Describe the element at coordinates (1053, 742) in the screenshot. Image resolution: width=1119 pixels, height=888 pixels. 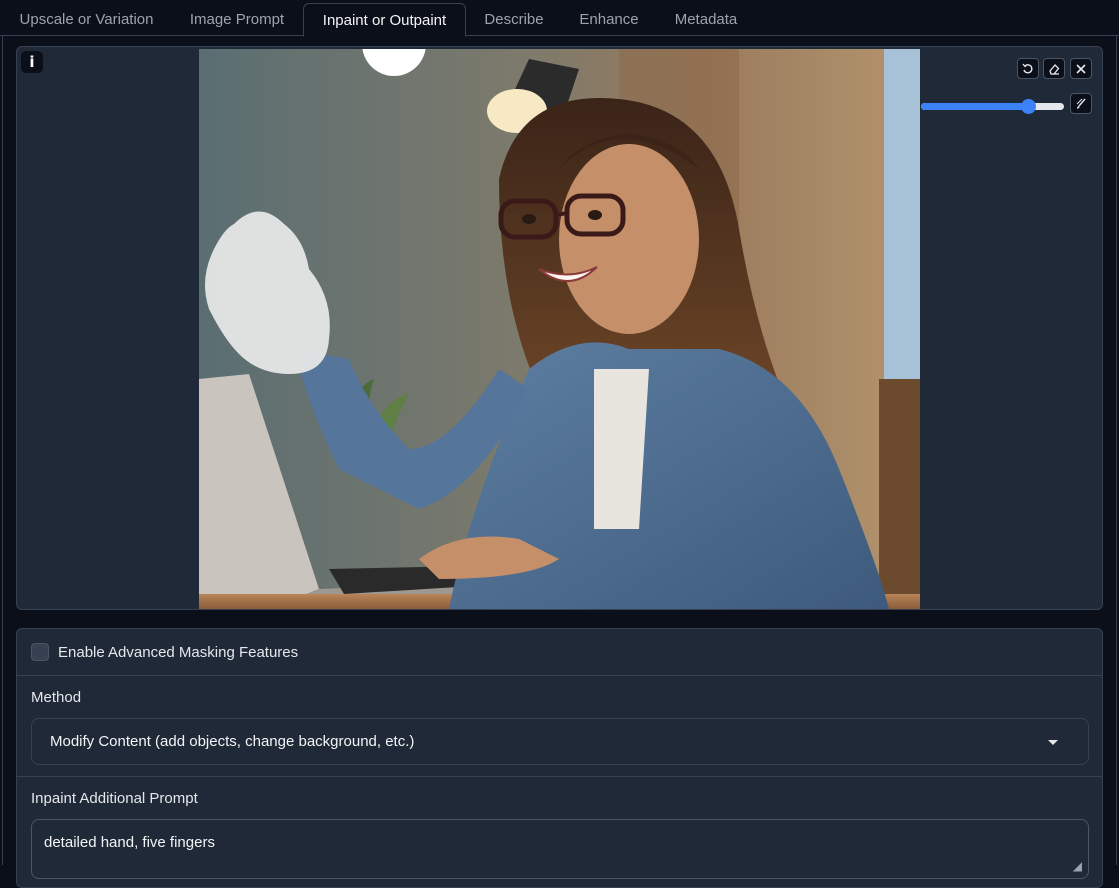
I see `chevron-down-icon` at that location.